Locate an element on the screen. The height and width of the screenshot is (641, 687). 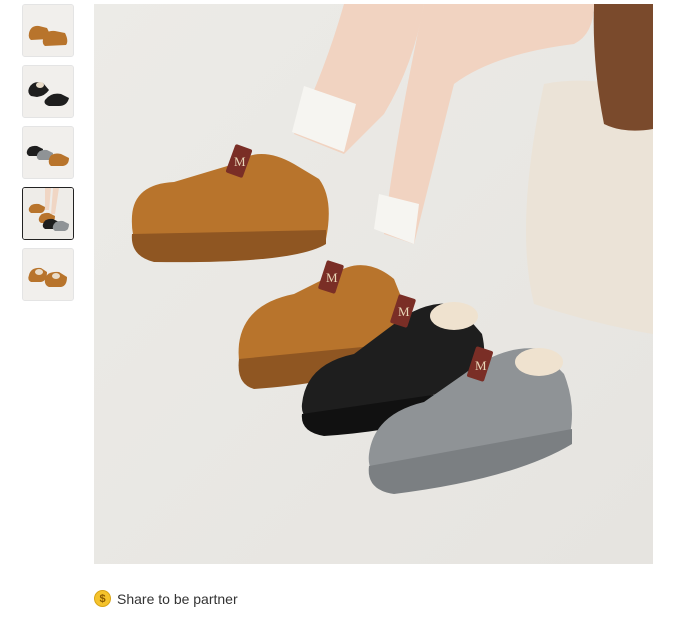
badge-letter-4: M is located at coordinates (481, 365).